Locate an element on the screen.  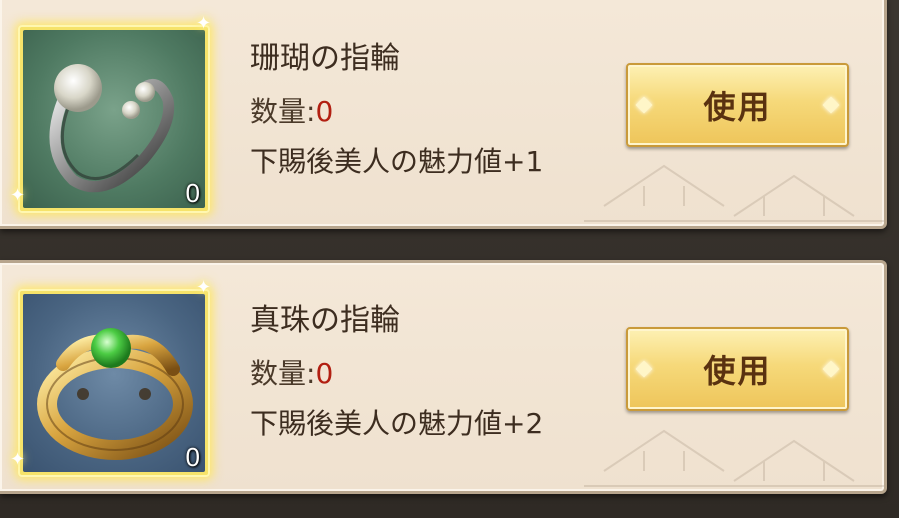
item-effect: 下賜後美人の魅力値+2 is located at coordinates (397, 423).